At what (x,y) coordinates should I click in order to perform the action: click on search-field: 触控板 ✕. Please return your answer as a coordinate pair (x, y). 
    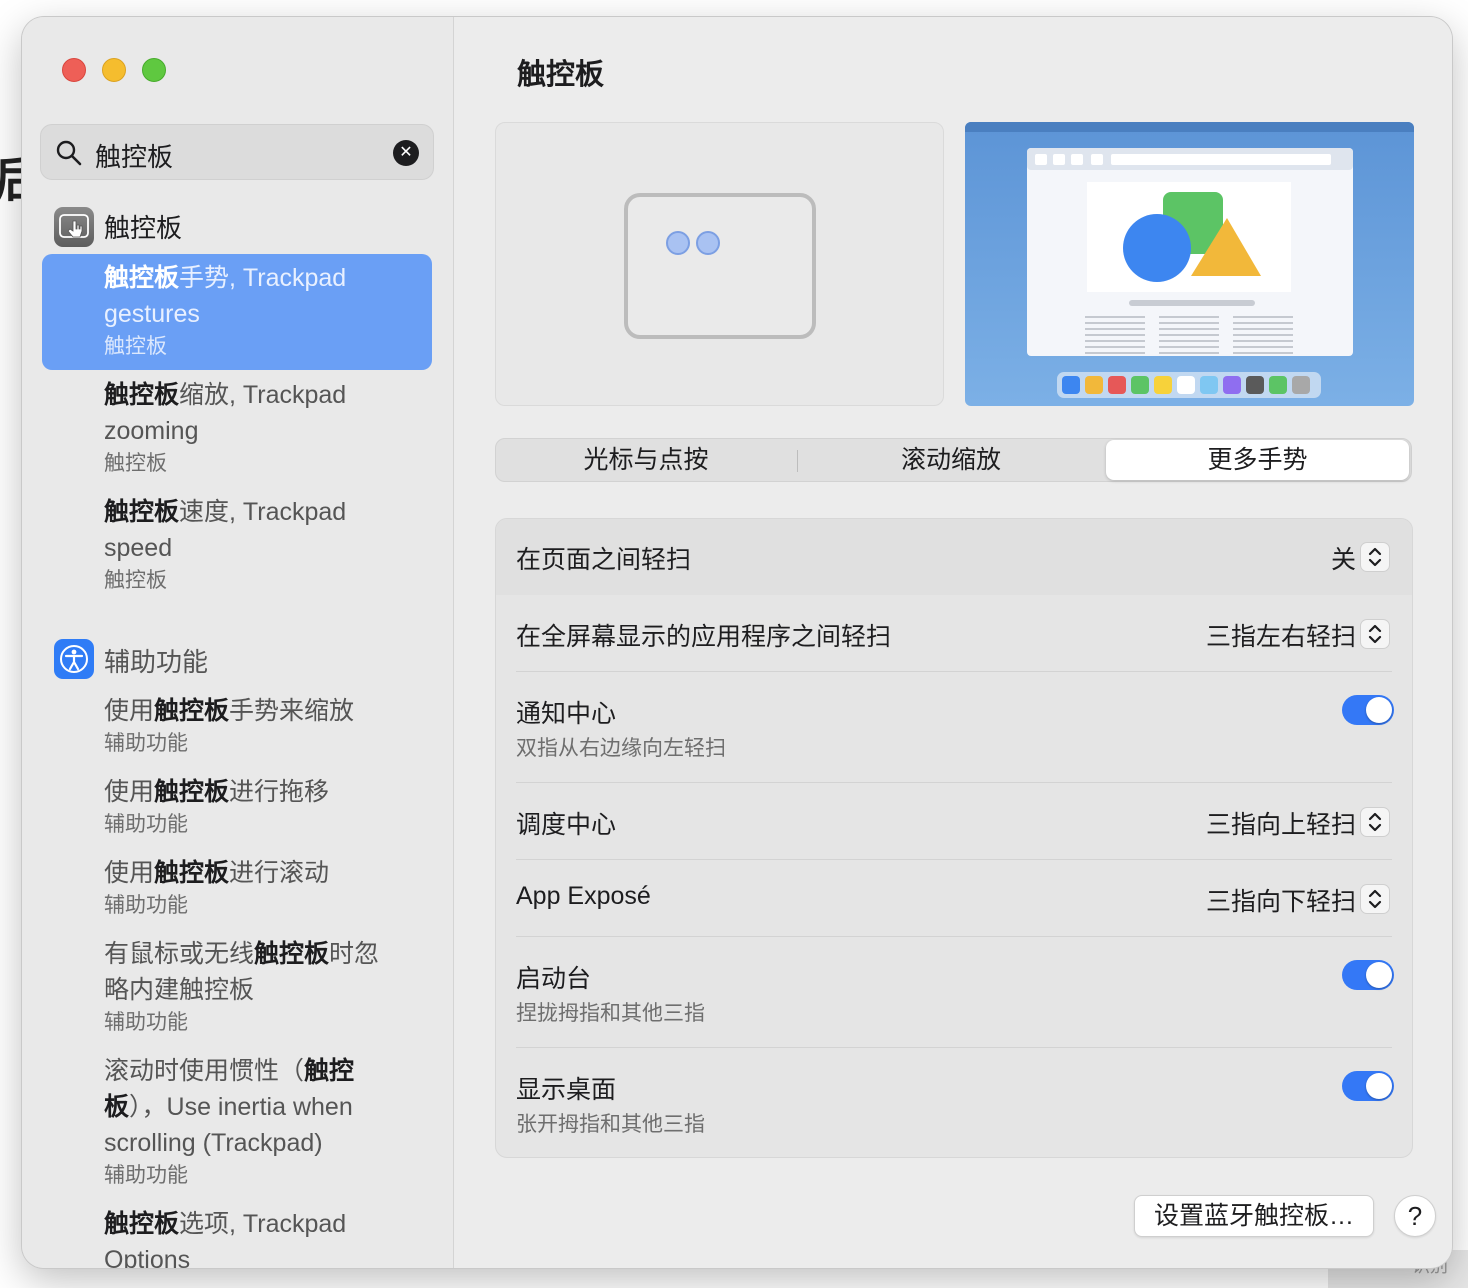
    Looking at the image, I should click on (237, 152).